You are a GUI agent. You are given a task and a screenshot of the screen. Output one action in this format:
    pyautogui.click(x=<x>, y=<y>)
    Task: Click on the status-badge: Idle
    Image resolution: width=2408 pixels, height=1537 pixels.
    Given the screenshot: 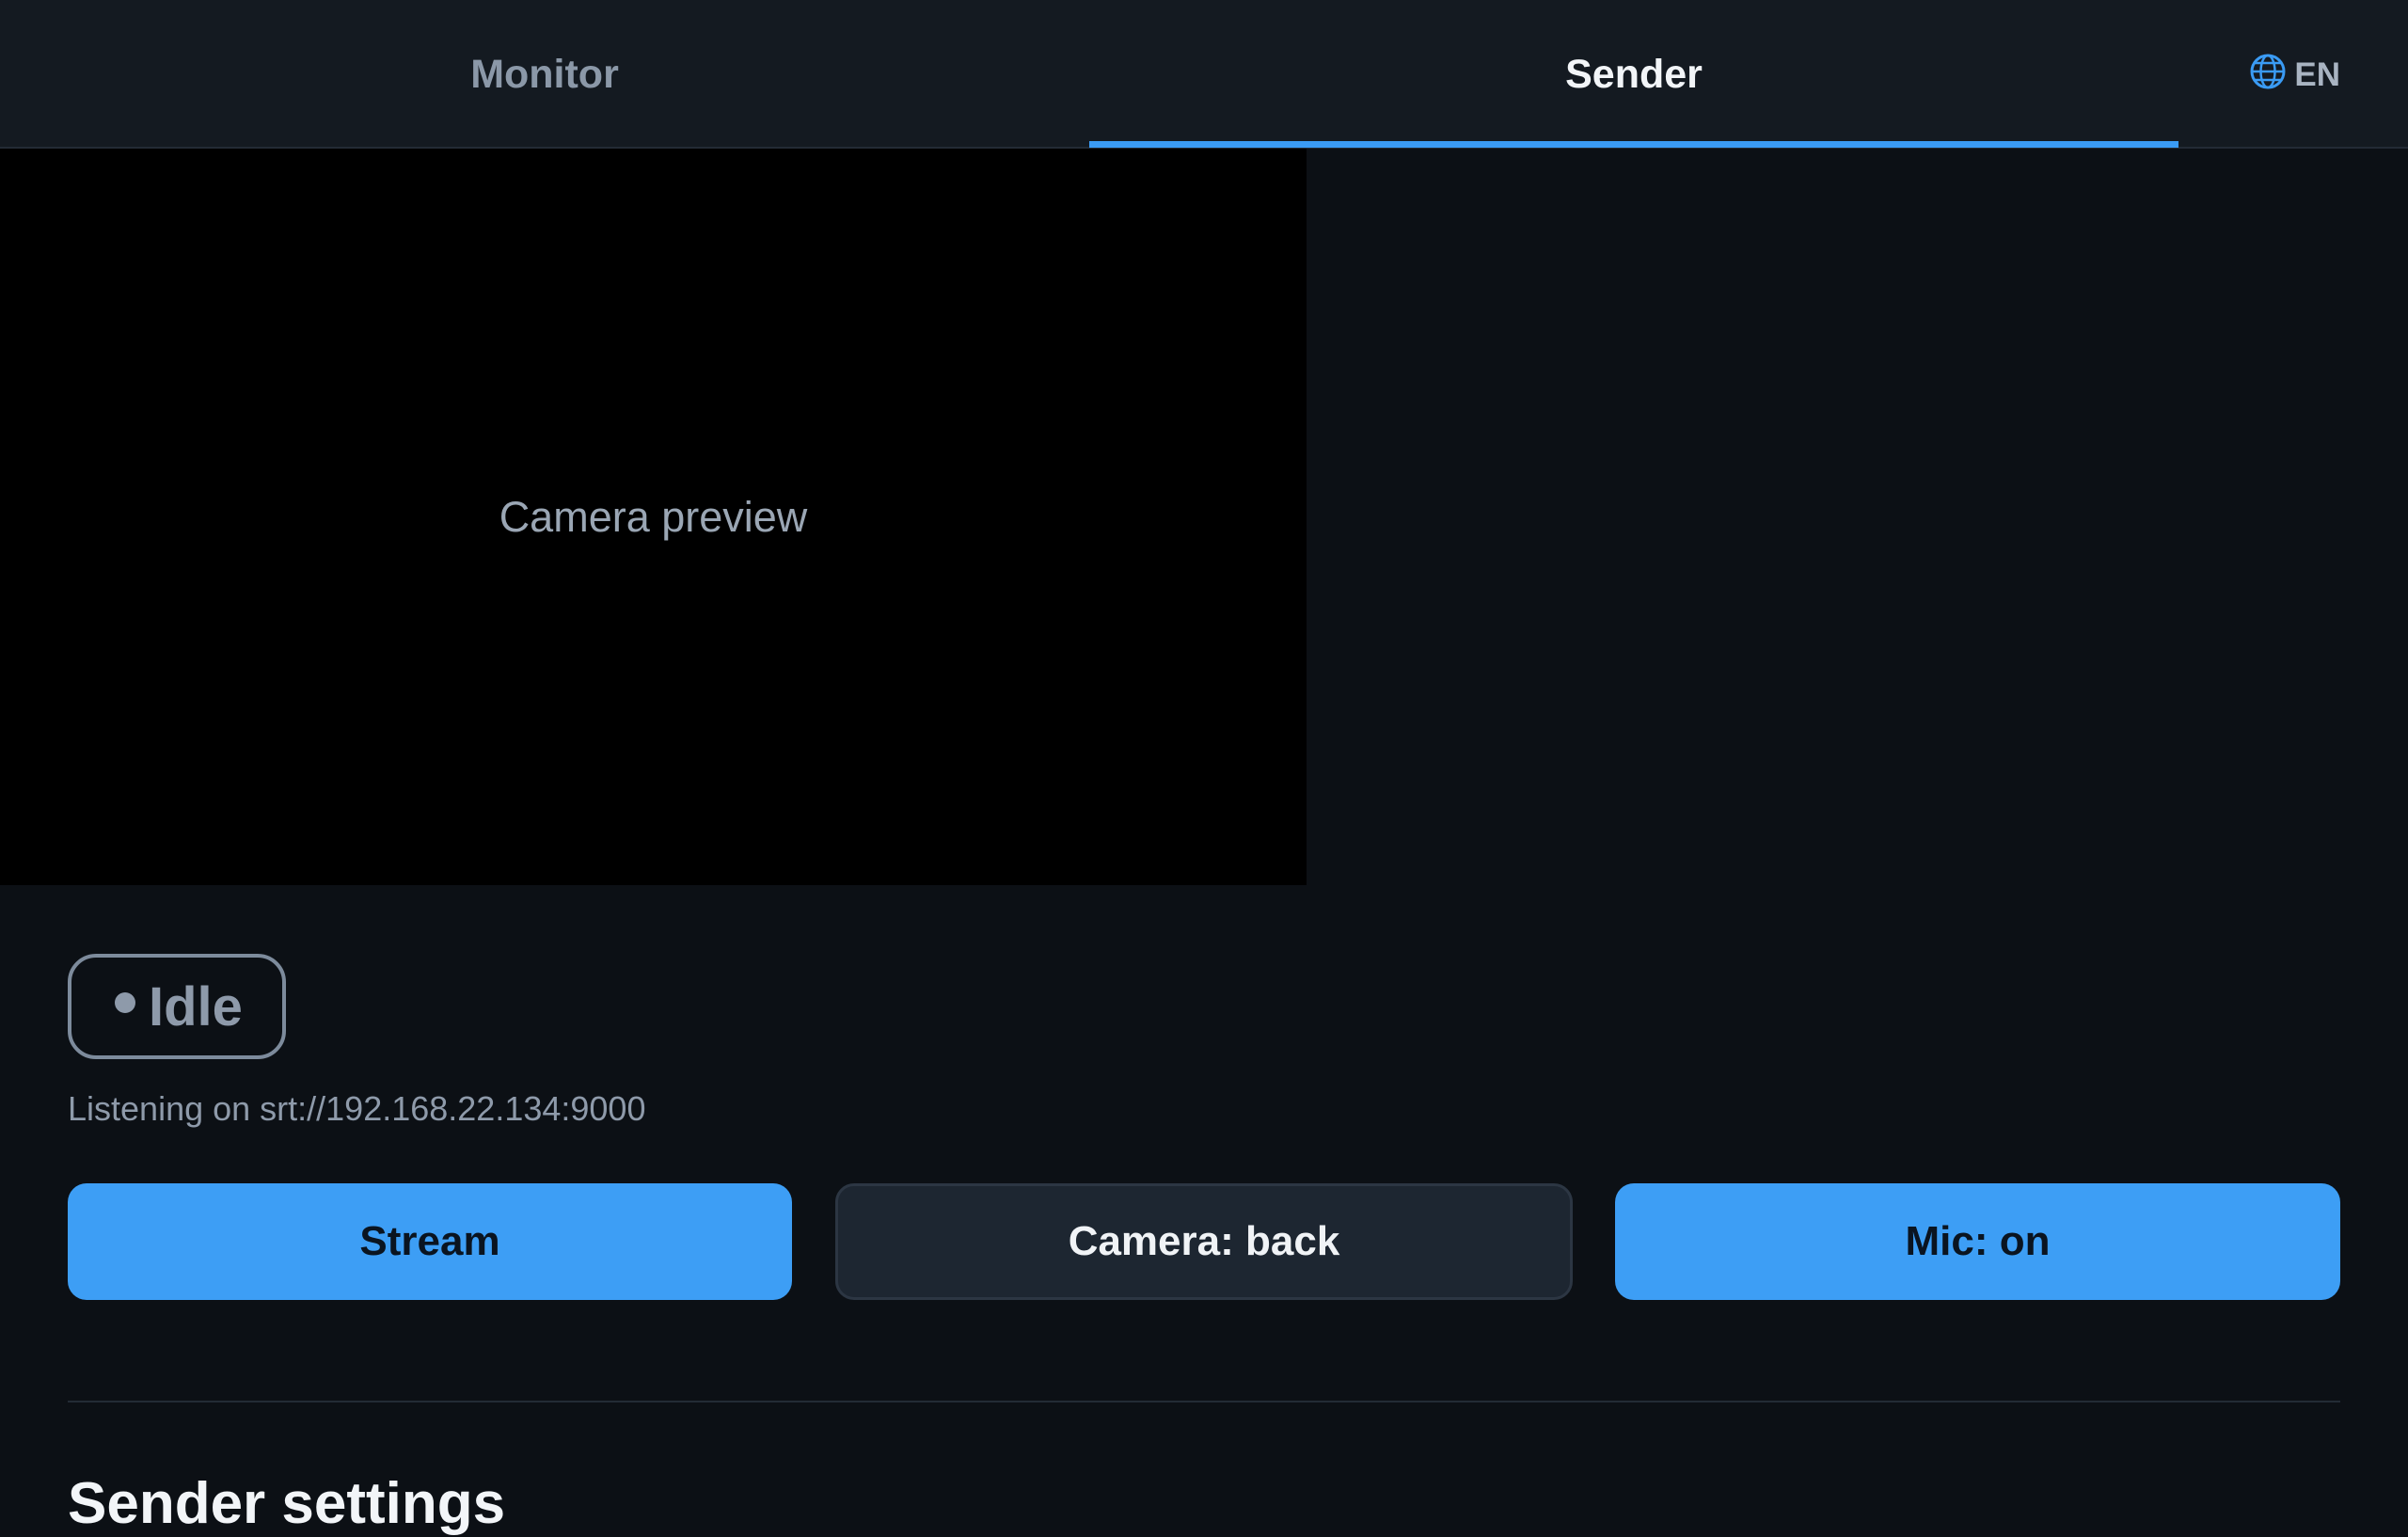 What is the action you would take?
    pyautogui.click(x=177, y=1007)
    